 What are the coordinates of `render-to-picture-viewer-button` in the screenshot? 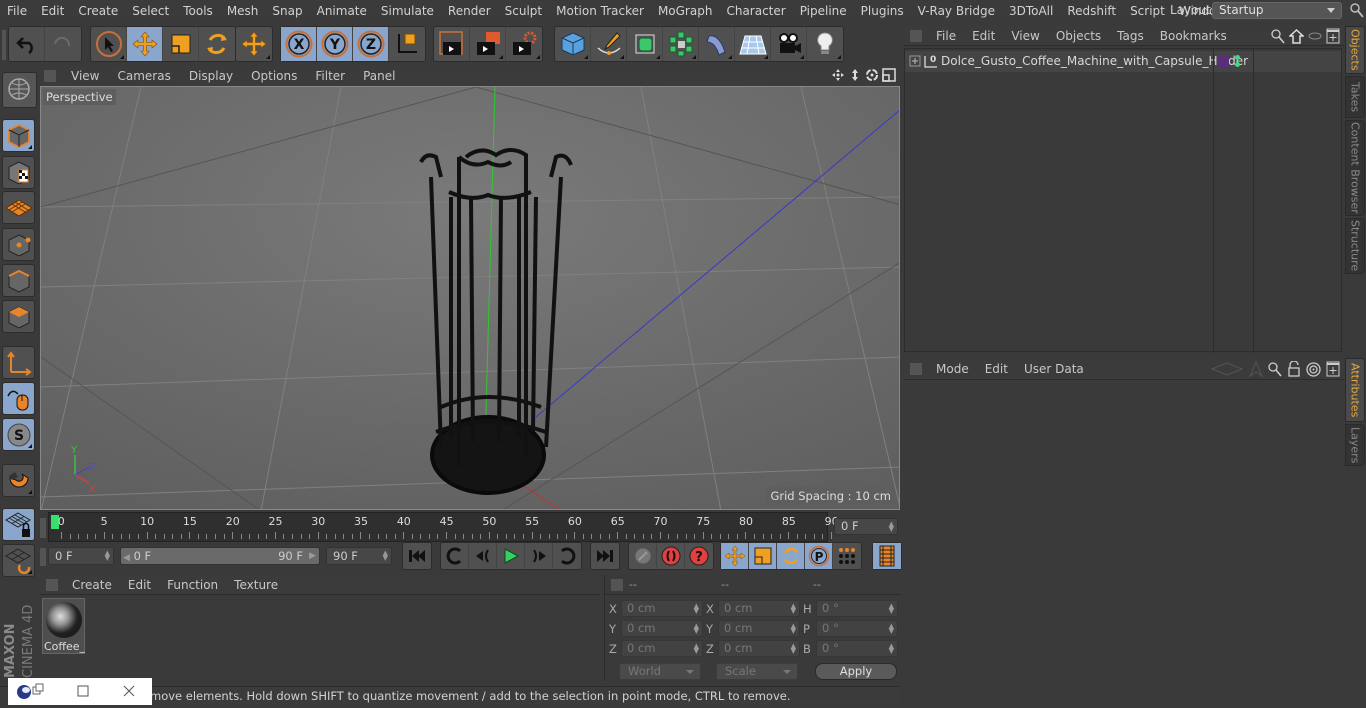 It's located at (488, 44).